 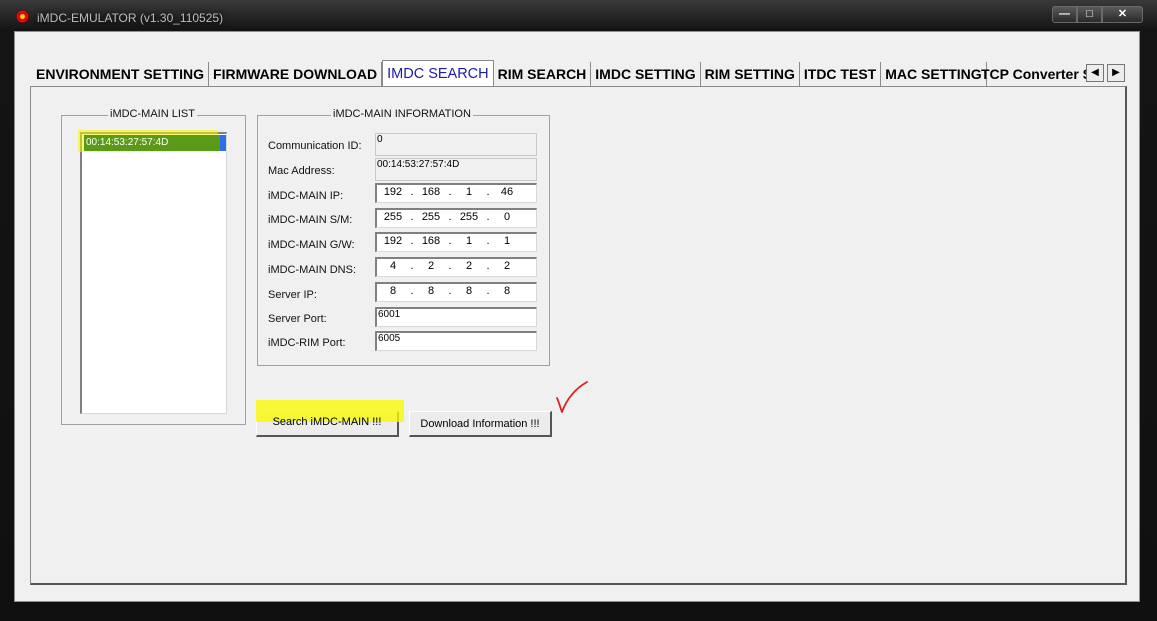 I want to click on subnet-octet-2: 255, so click(x=431, y=218).